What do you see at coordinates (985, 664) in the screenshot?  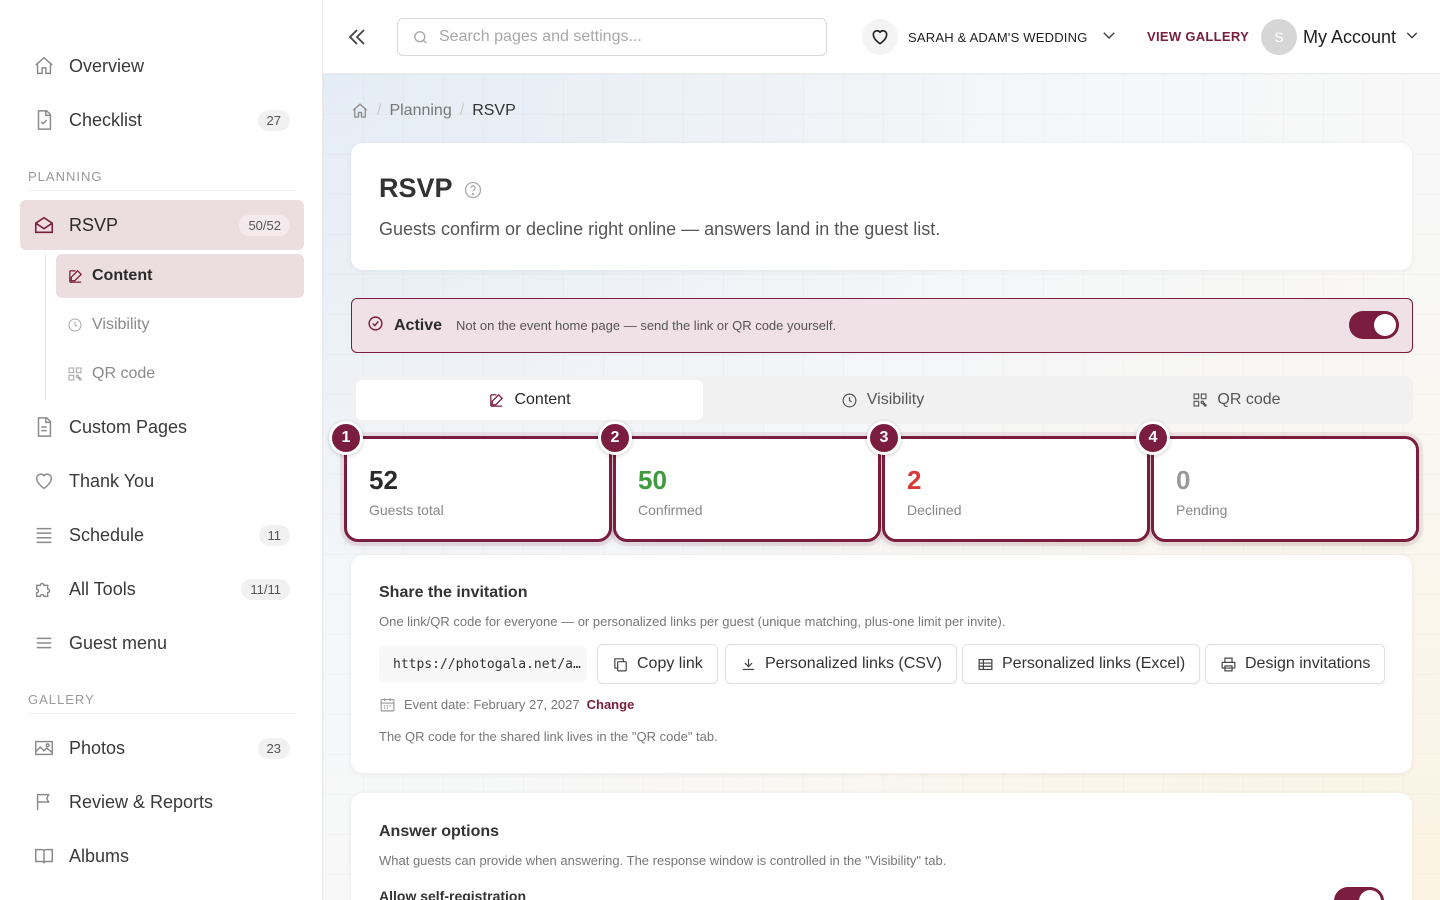 I see `spreadsheet-icon` at bounding box center [985, 664].